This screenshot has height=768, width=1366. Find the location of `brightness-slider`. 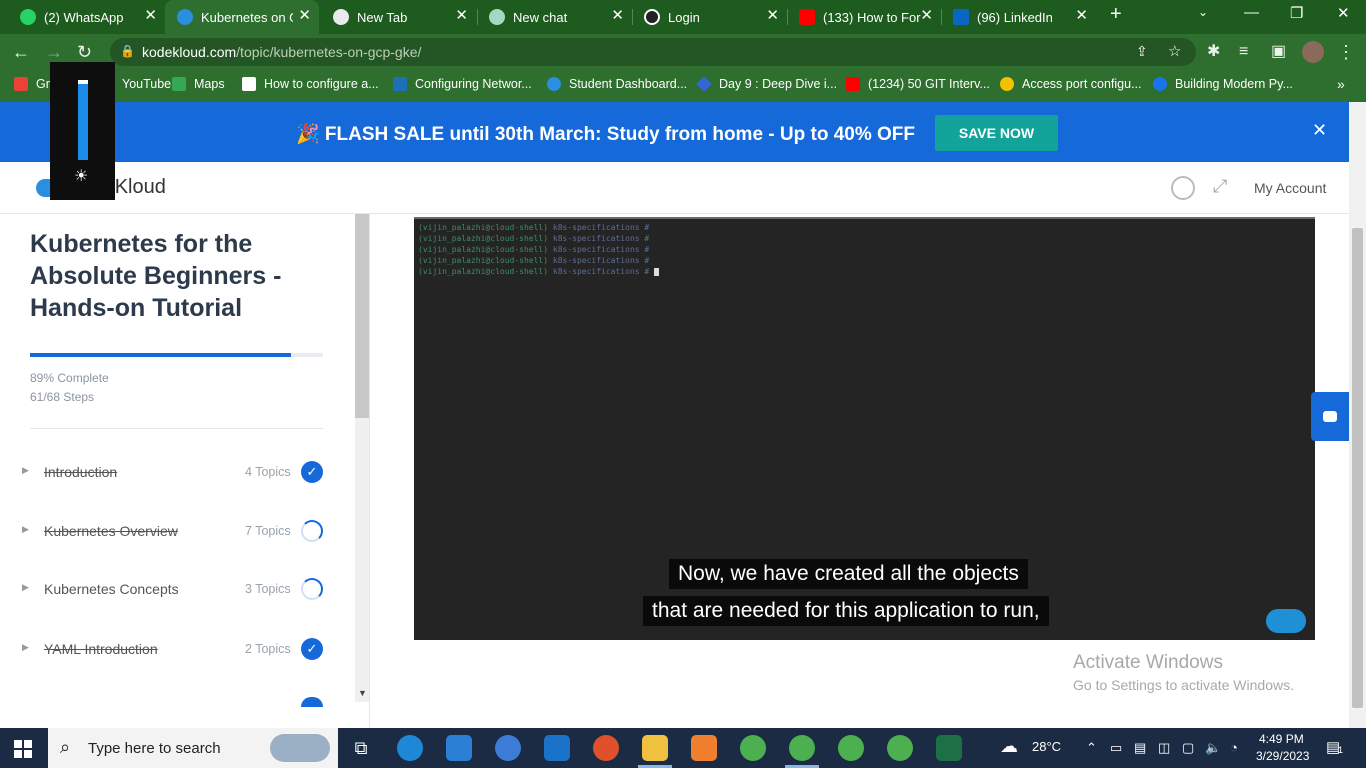

brightness-slider is located at coordinates (83, 120).